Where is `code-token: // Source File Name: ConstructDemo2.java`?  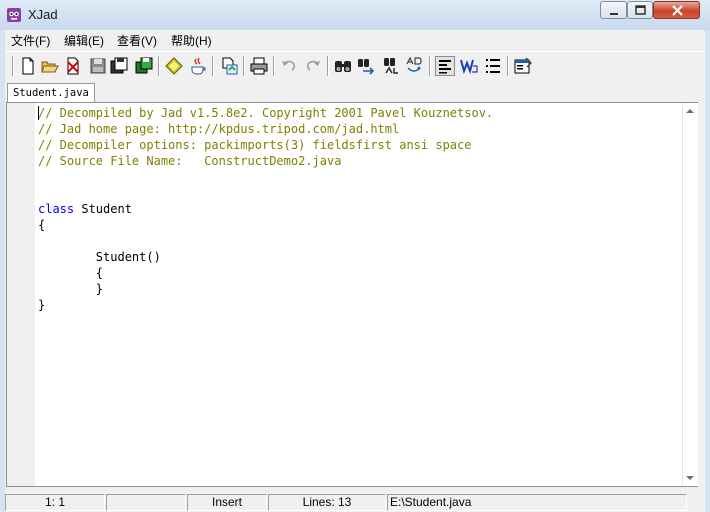 code-token: // Source File Name: ConstructDemo2.java is located at coordinates (190, 161).